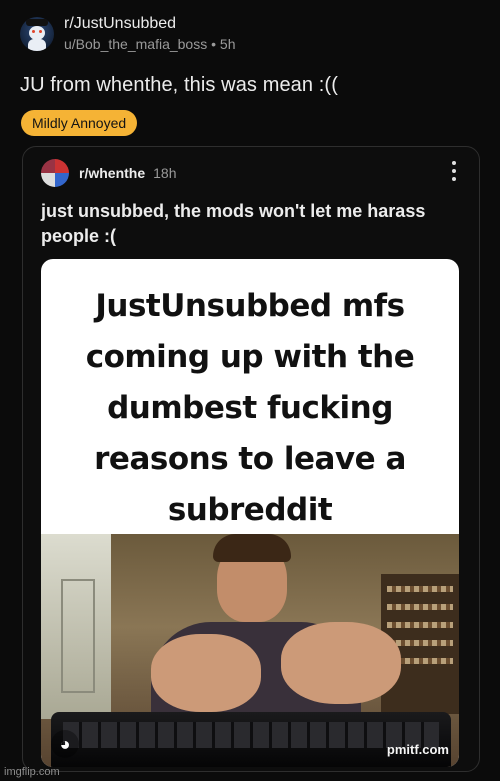 The height and width of the screenshot is (781, 500). Describe the element at coordinates (206, 673) in the screenshot. I see `left-hand` at that location.